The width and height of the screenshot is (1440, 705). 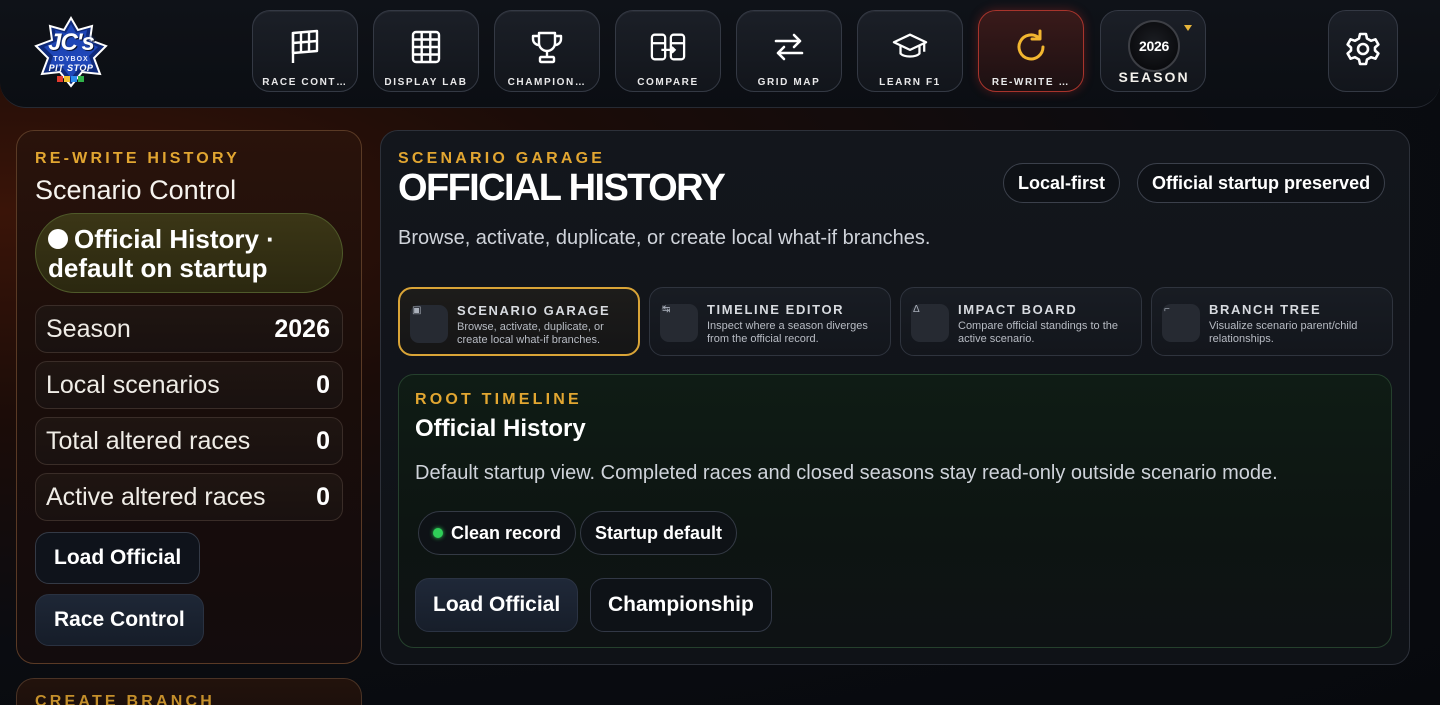 What do you see at coordinates (125, 699) in the screenshot?
I see `panel-eyebrow: CREATE BRANCH` at bounding box center [125, 699].